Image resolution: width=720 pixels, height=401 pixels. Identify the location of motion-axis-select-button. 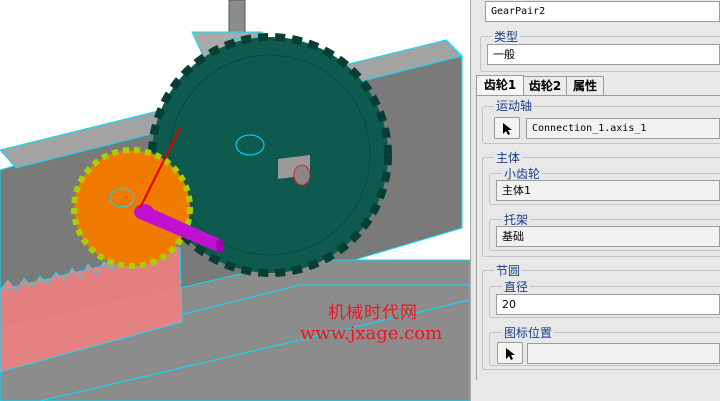
(507, 128).